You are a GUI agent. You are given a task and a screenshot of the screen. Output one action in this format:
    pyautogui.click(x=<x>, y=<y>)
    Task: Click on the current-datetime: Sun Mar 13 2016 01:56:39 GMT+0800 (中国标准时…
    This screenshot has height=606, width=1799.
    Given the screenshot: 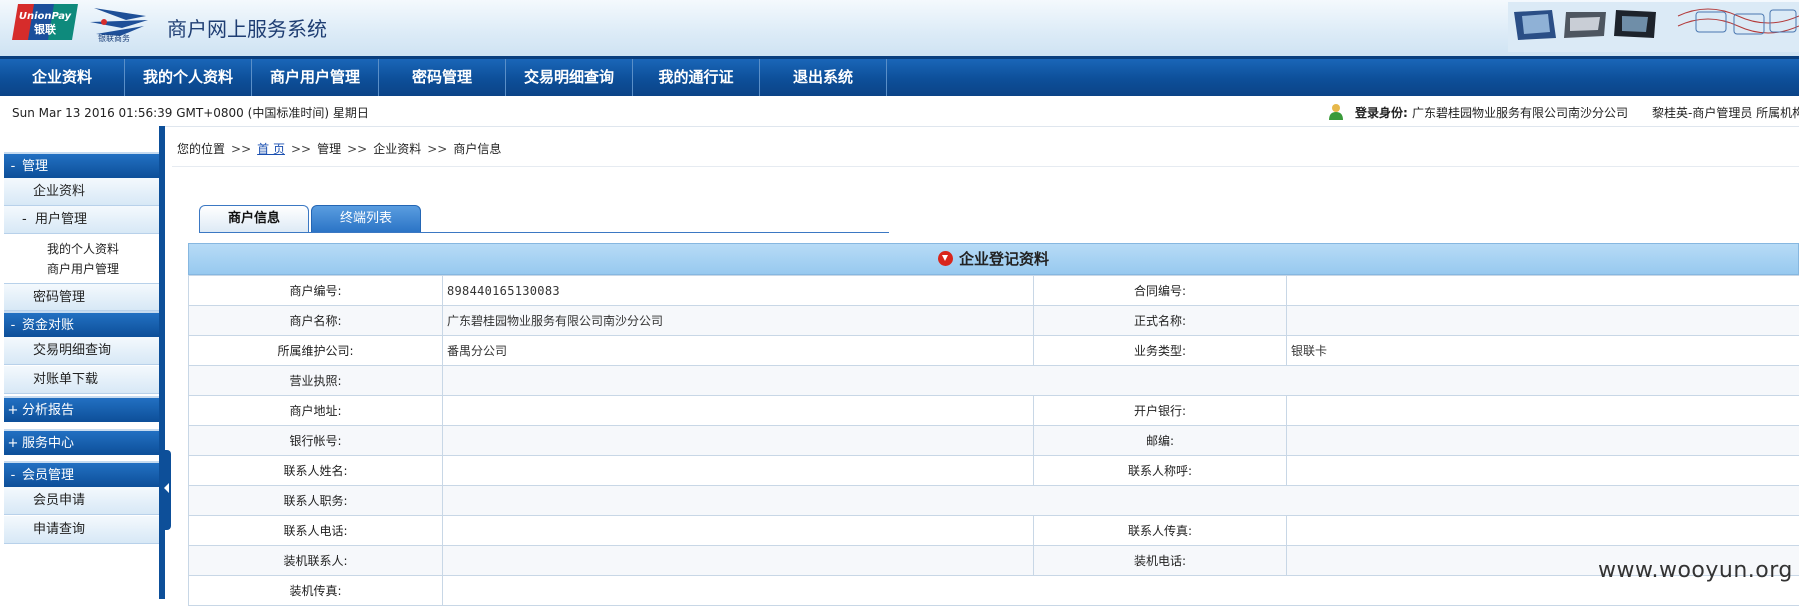 What is the action you would take?
    pyautogui.click(x=190, y=112)
    